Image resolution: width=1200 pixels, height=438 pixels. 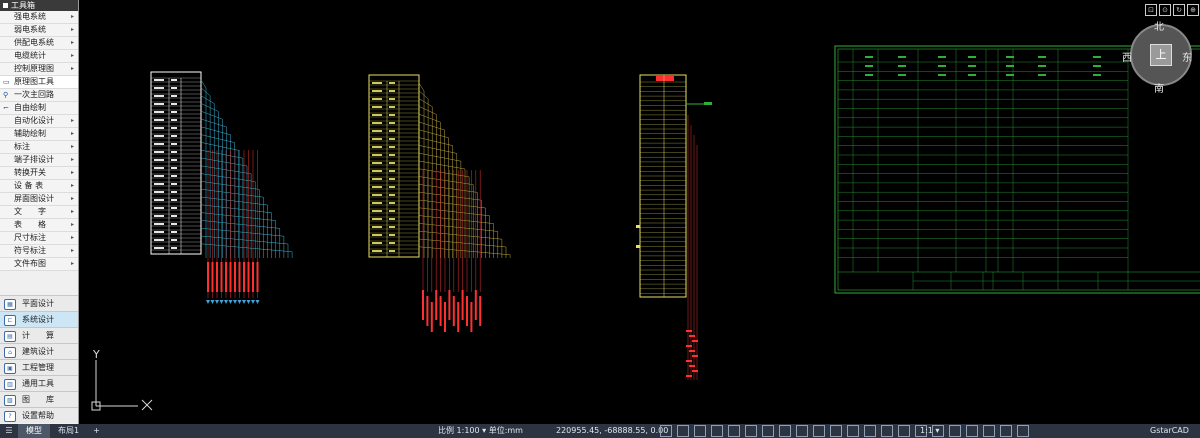 What do you see at coordinates (9, 431) in the screenshot?
I see `menu-icon: ☰` at bounding box center [9, 431].